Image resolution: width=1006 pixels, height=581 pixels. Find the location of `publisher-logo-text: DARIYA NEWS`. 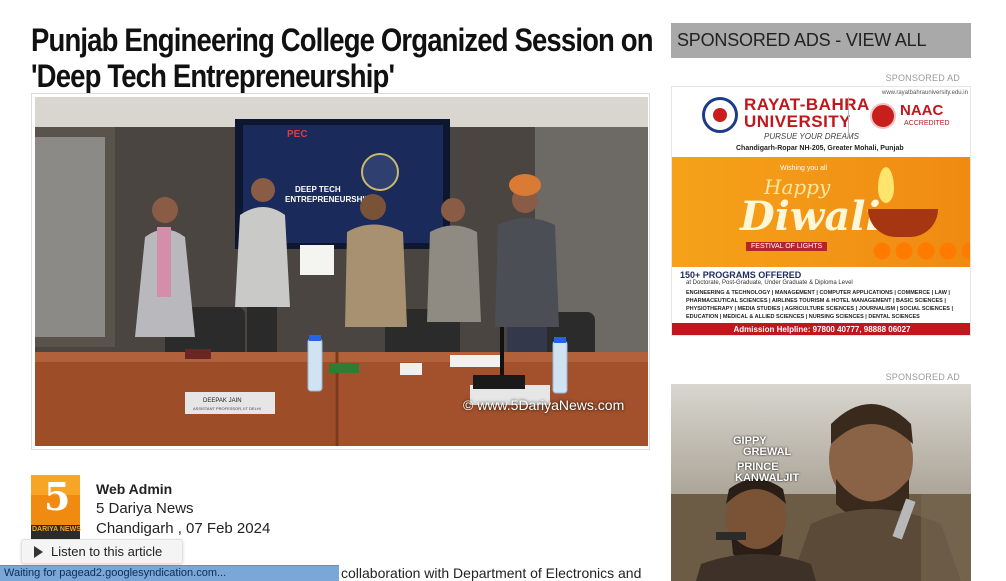

publisher-logo-text: DARIYA NEWS is located at coordinates (56, 529).